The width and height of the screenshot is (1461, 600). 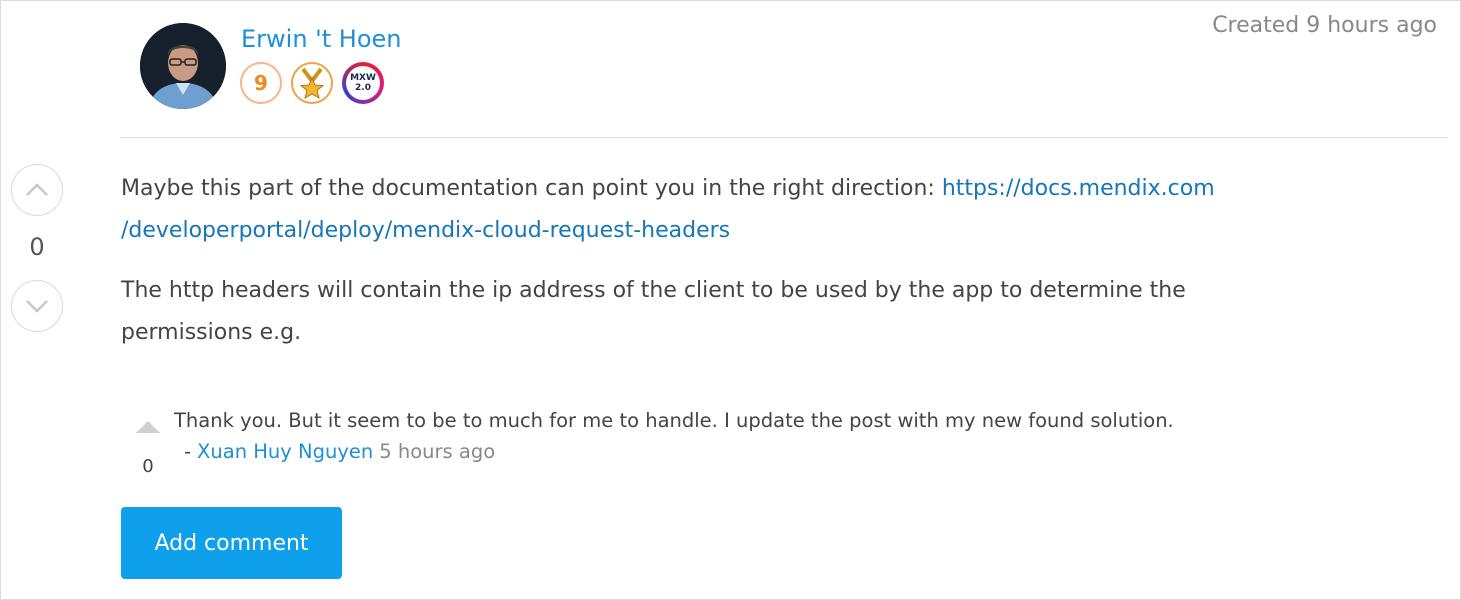 I want to click on comment-author-link: Xuan Huy Nguyen, so click(x=285, y=451).